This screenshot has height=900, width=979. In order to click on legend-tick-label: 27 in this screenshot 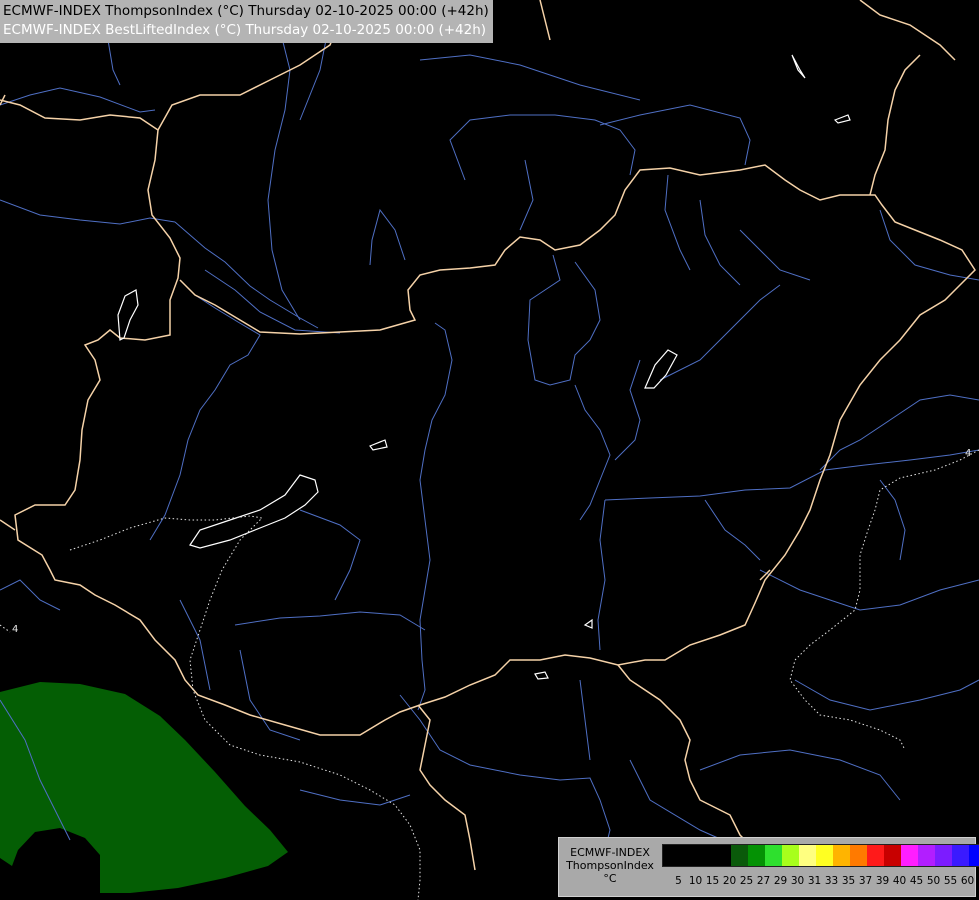, I will do `click(763, 881)`.